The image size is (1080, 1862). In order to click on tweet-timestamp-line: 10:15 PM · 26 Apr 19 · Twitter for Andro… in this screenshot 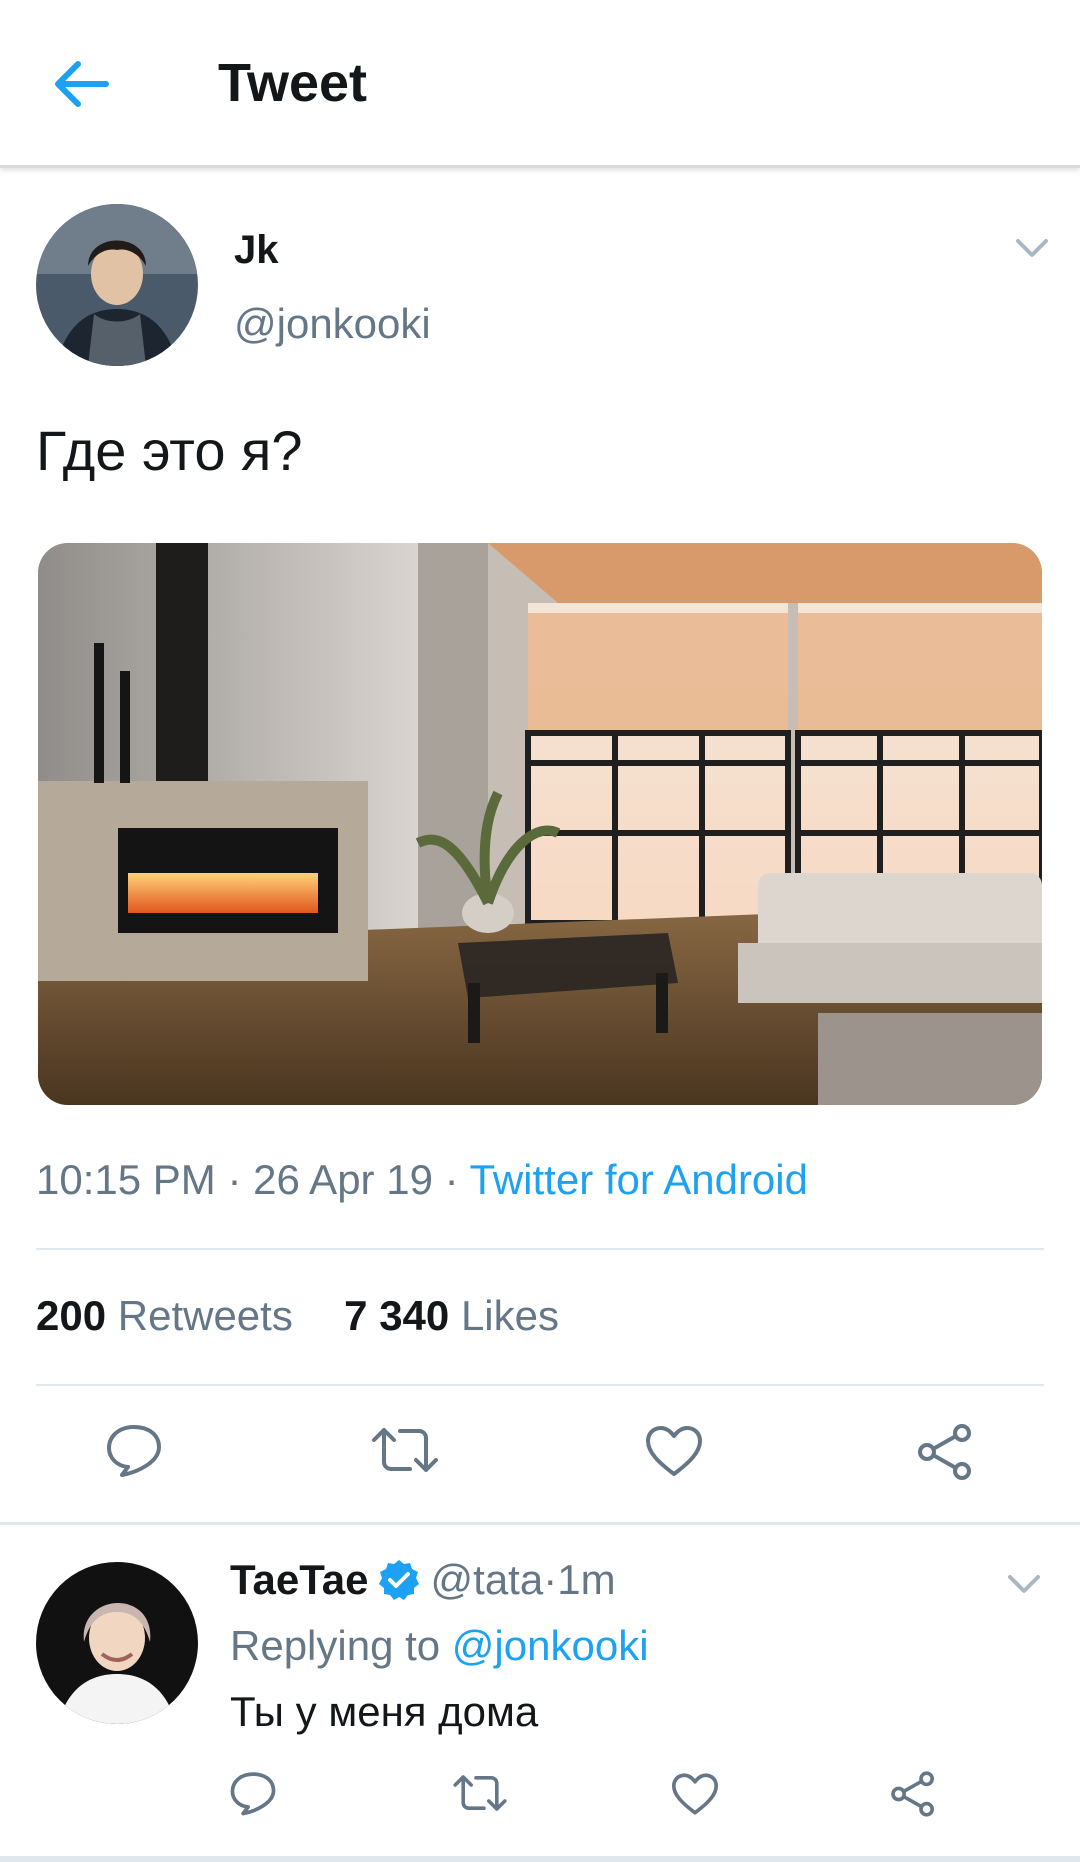, I will do `click(422, 1180)`.